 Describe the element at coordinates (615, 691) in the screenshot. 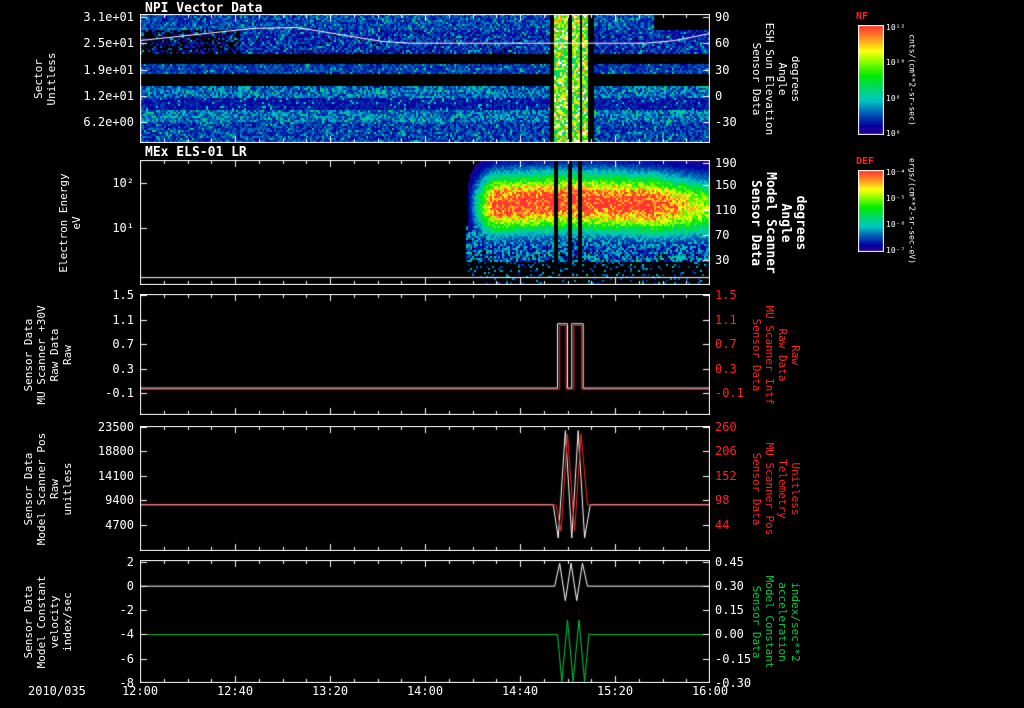

I see `x-axis-tick-label: 15:20` at that location.